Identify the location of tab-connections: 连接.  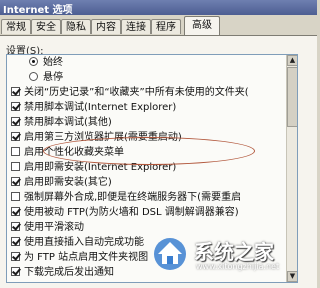
(136, 26).